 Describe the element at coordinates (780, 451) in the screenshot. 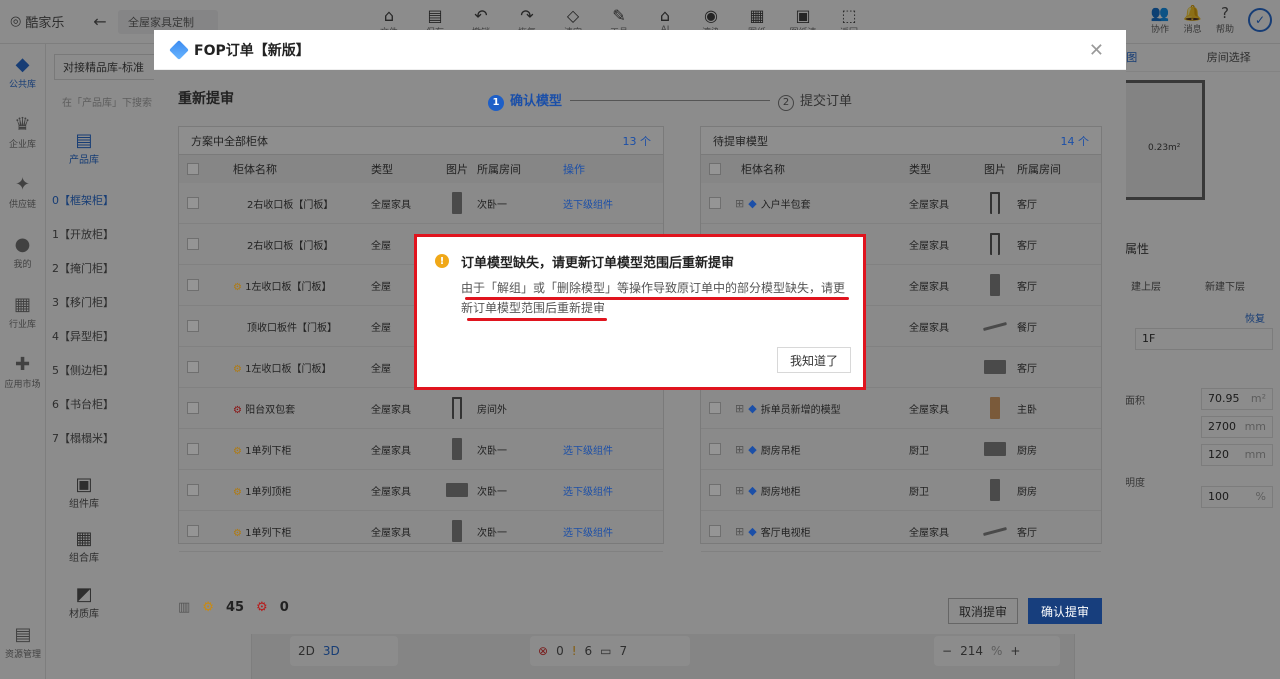

I see `model-name-text: 厨房吊柜` at that location.